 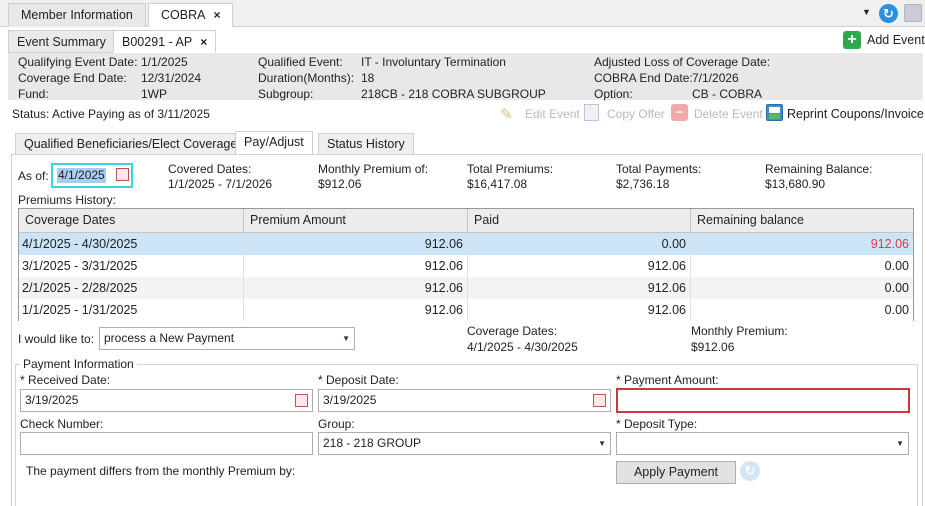 What do you see at coordinates (131, 288) in the screenshot?
I see `cell-dates: 2/1/2025 - 2/28/2025` at bounding box center [131, 288].